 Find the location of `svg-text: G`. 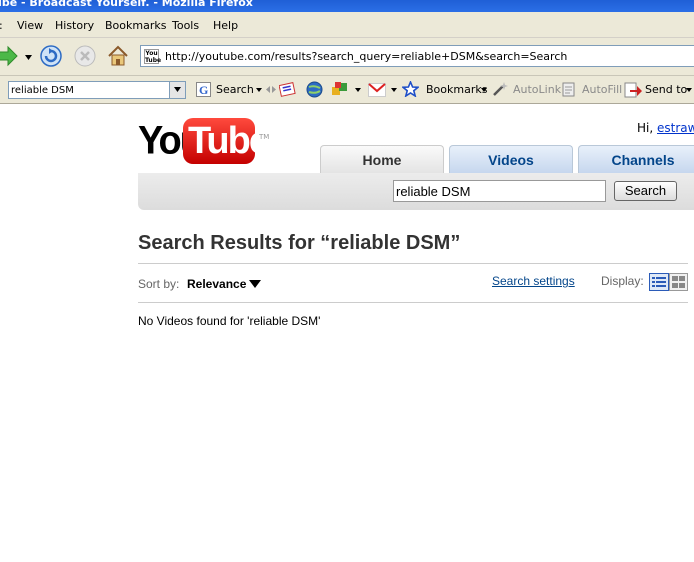

svg-text: G is located at coordinates (203, 90).